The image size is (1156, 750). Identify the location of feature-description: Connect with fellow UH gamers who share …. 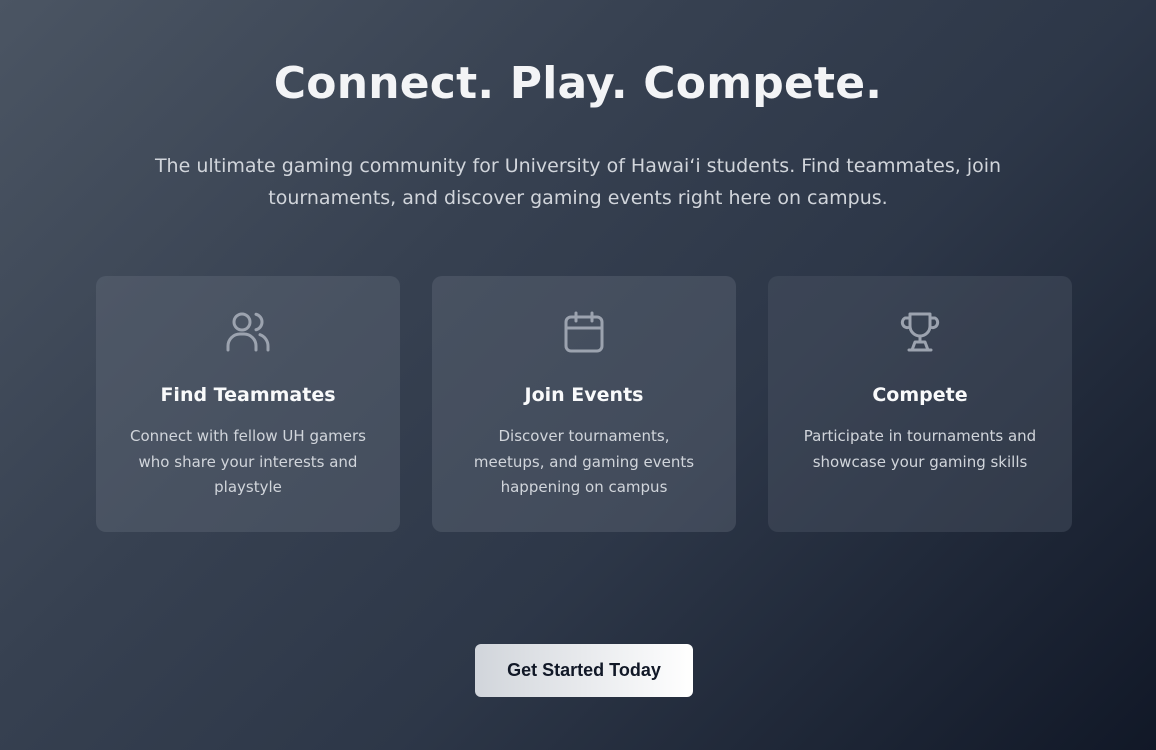
(247, 461).